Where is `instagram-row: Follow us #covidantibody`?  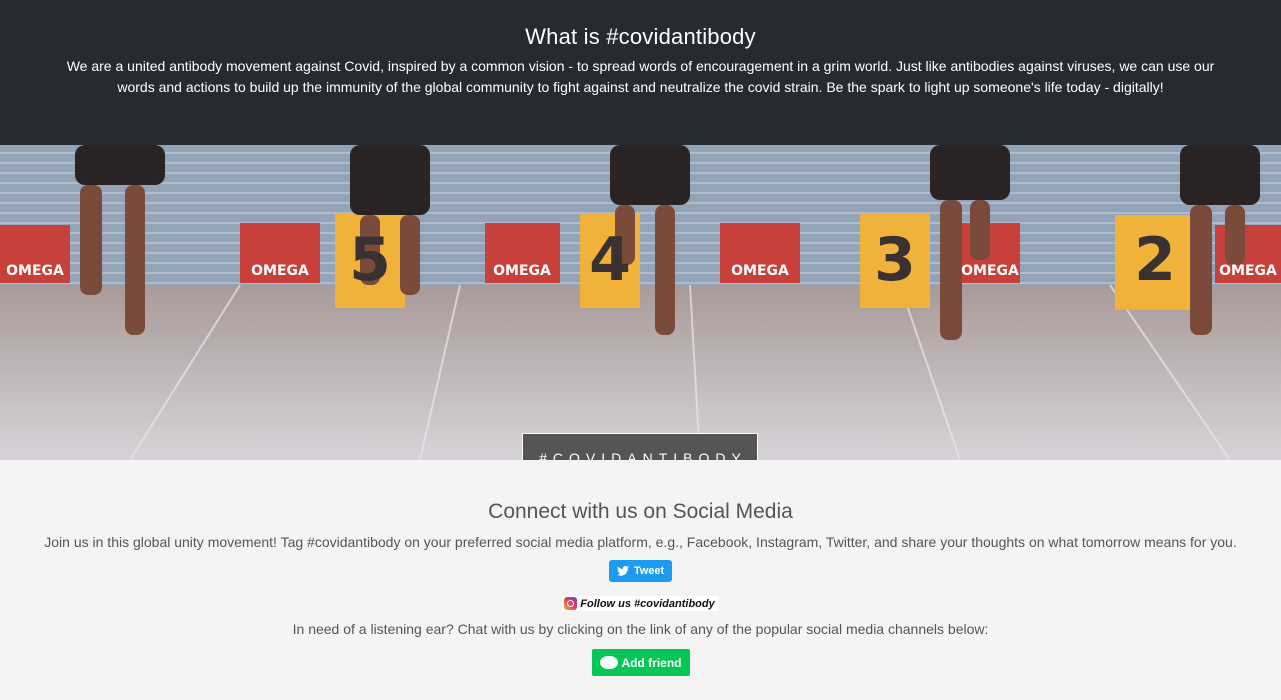
instagram-row: Follow us #covidantibody is located at coordinates (640, 603).